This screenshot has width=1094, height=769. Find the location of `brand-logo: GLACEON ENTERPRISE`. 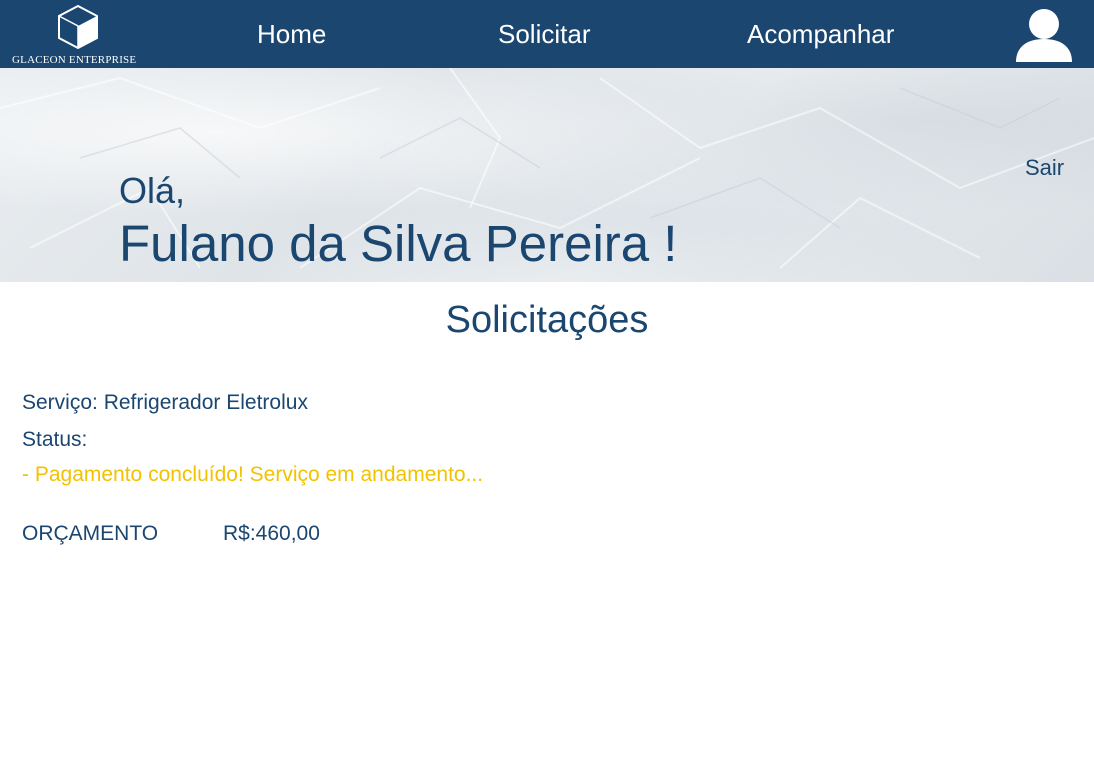

brand-logo: GLACEON ENTERPRISE is located at coordinates (83, 35).